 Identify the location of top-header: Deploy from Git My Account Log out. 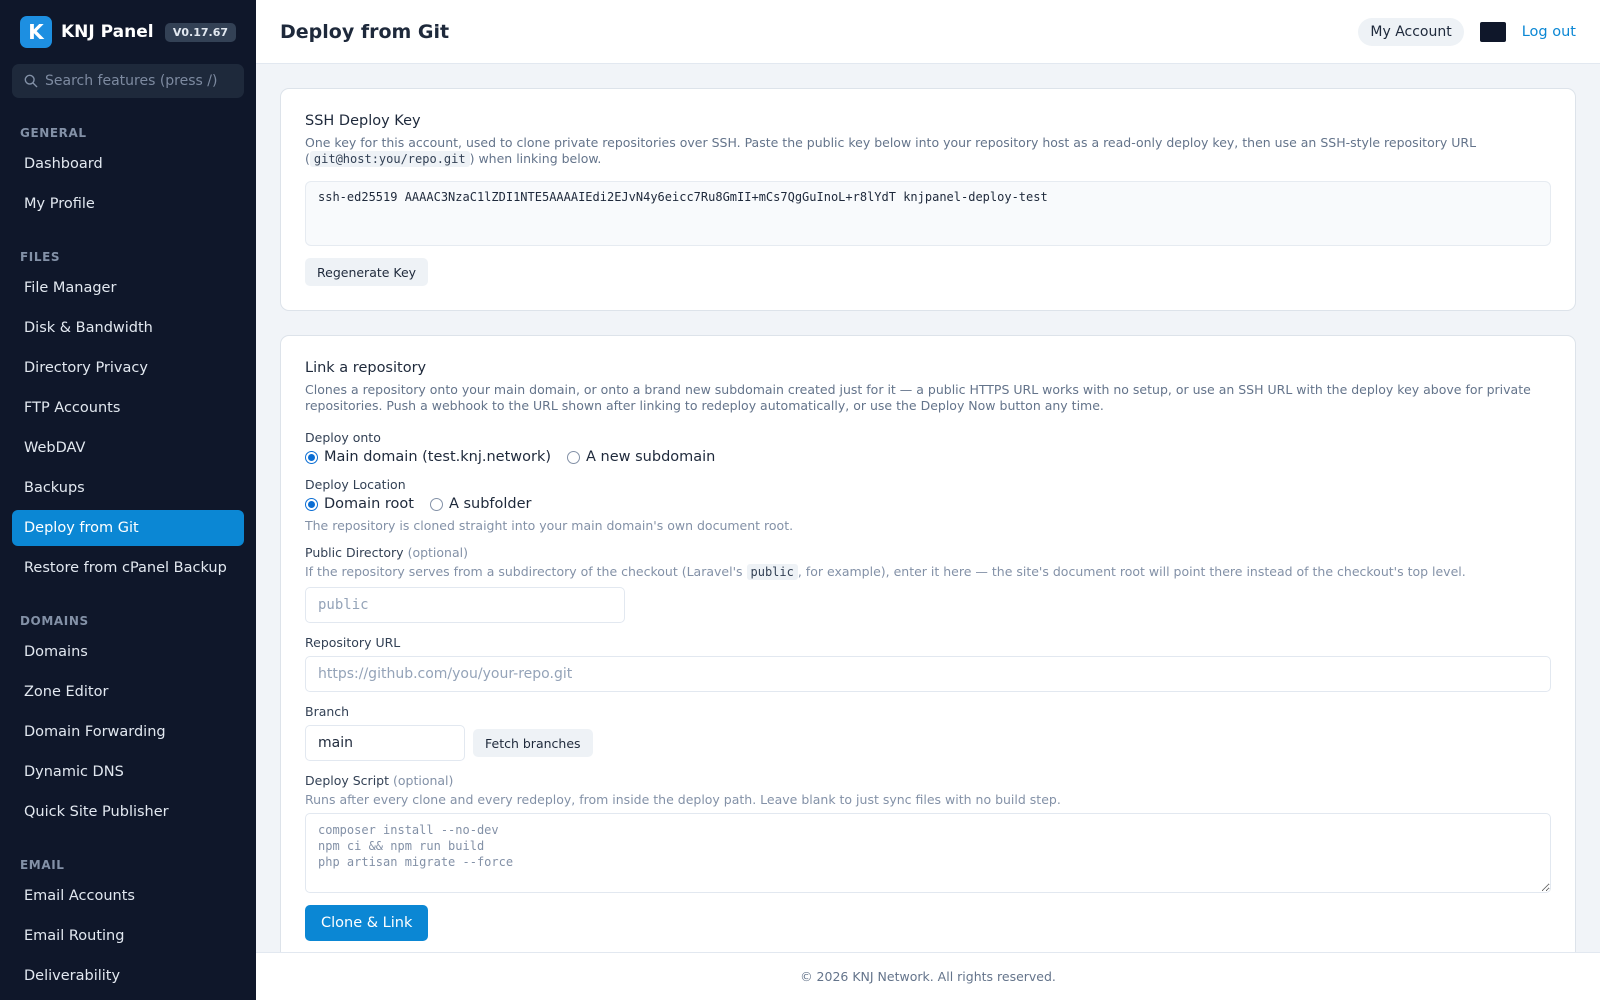
(928, 32).